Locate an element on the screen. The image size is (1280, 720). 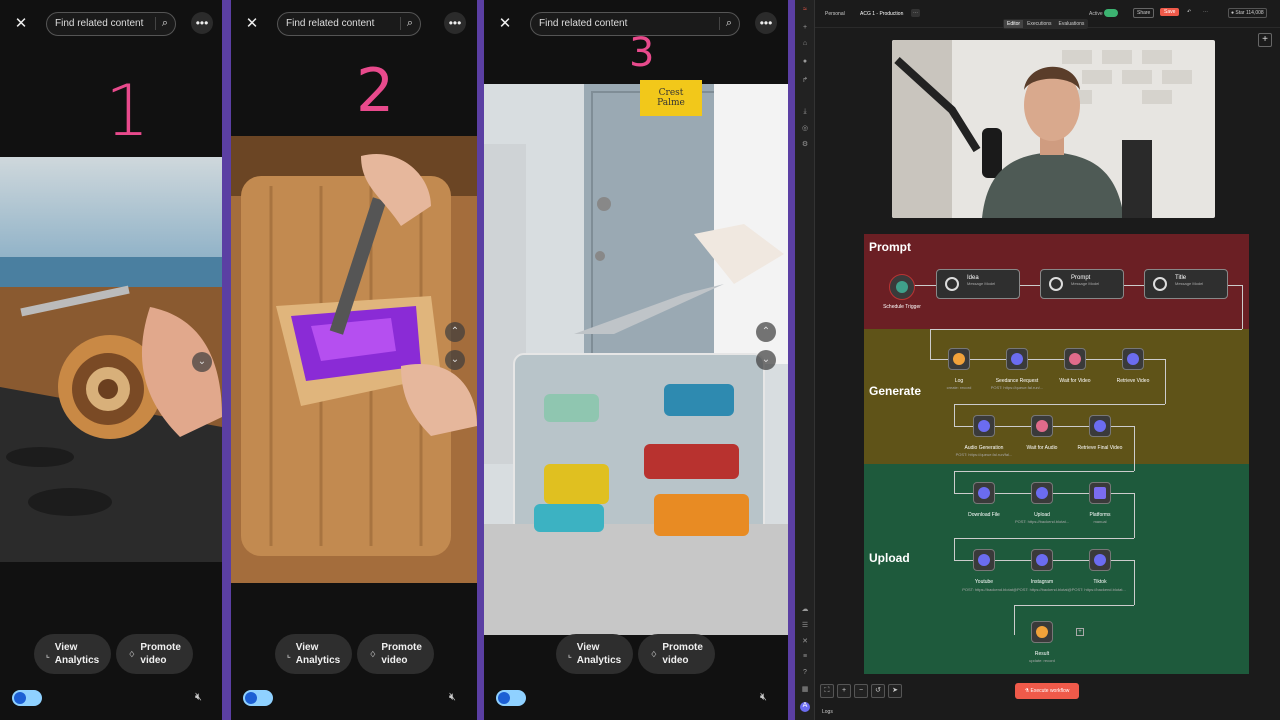
add-step-icon: + is located at coordinates (1080, 632).